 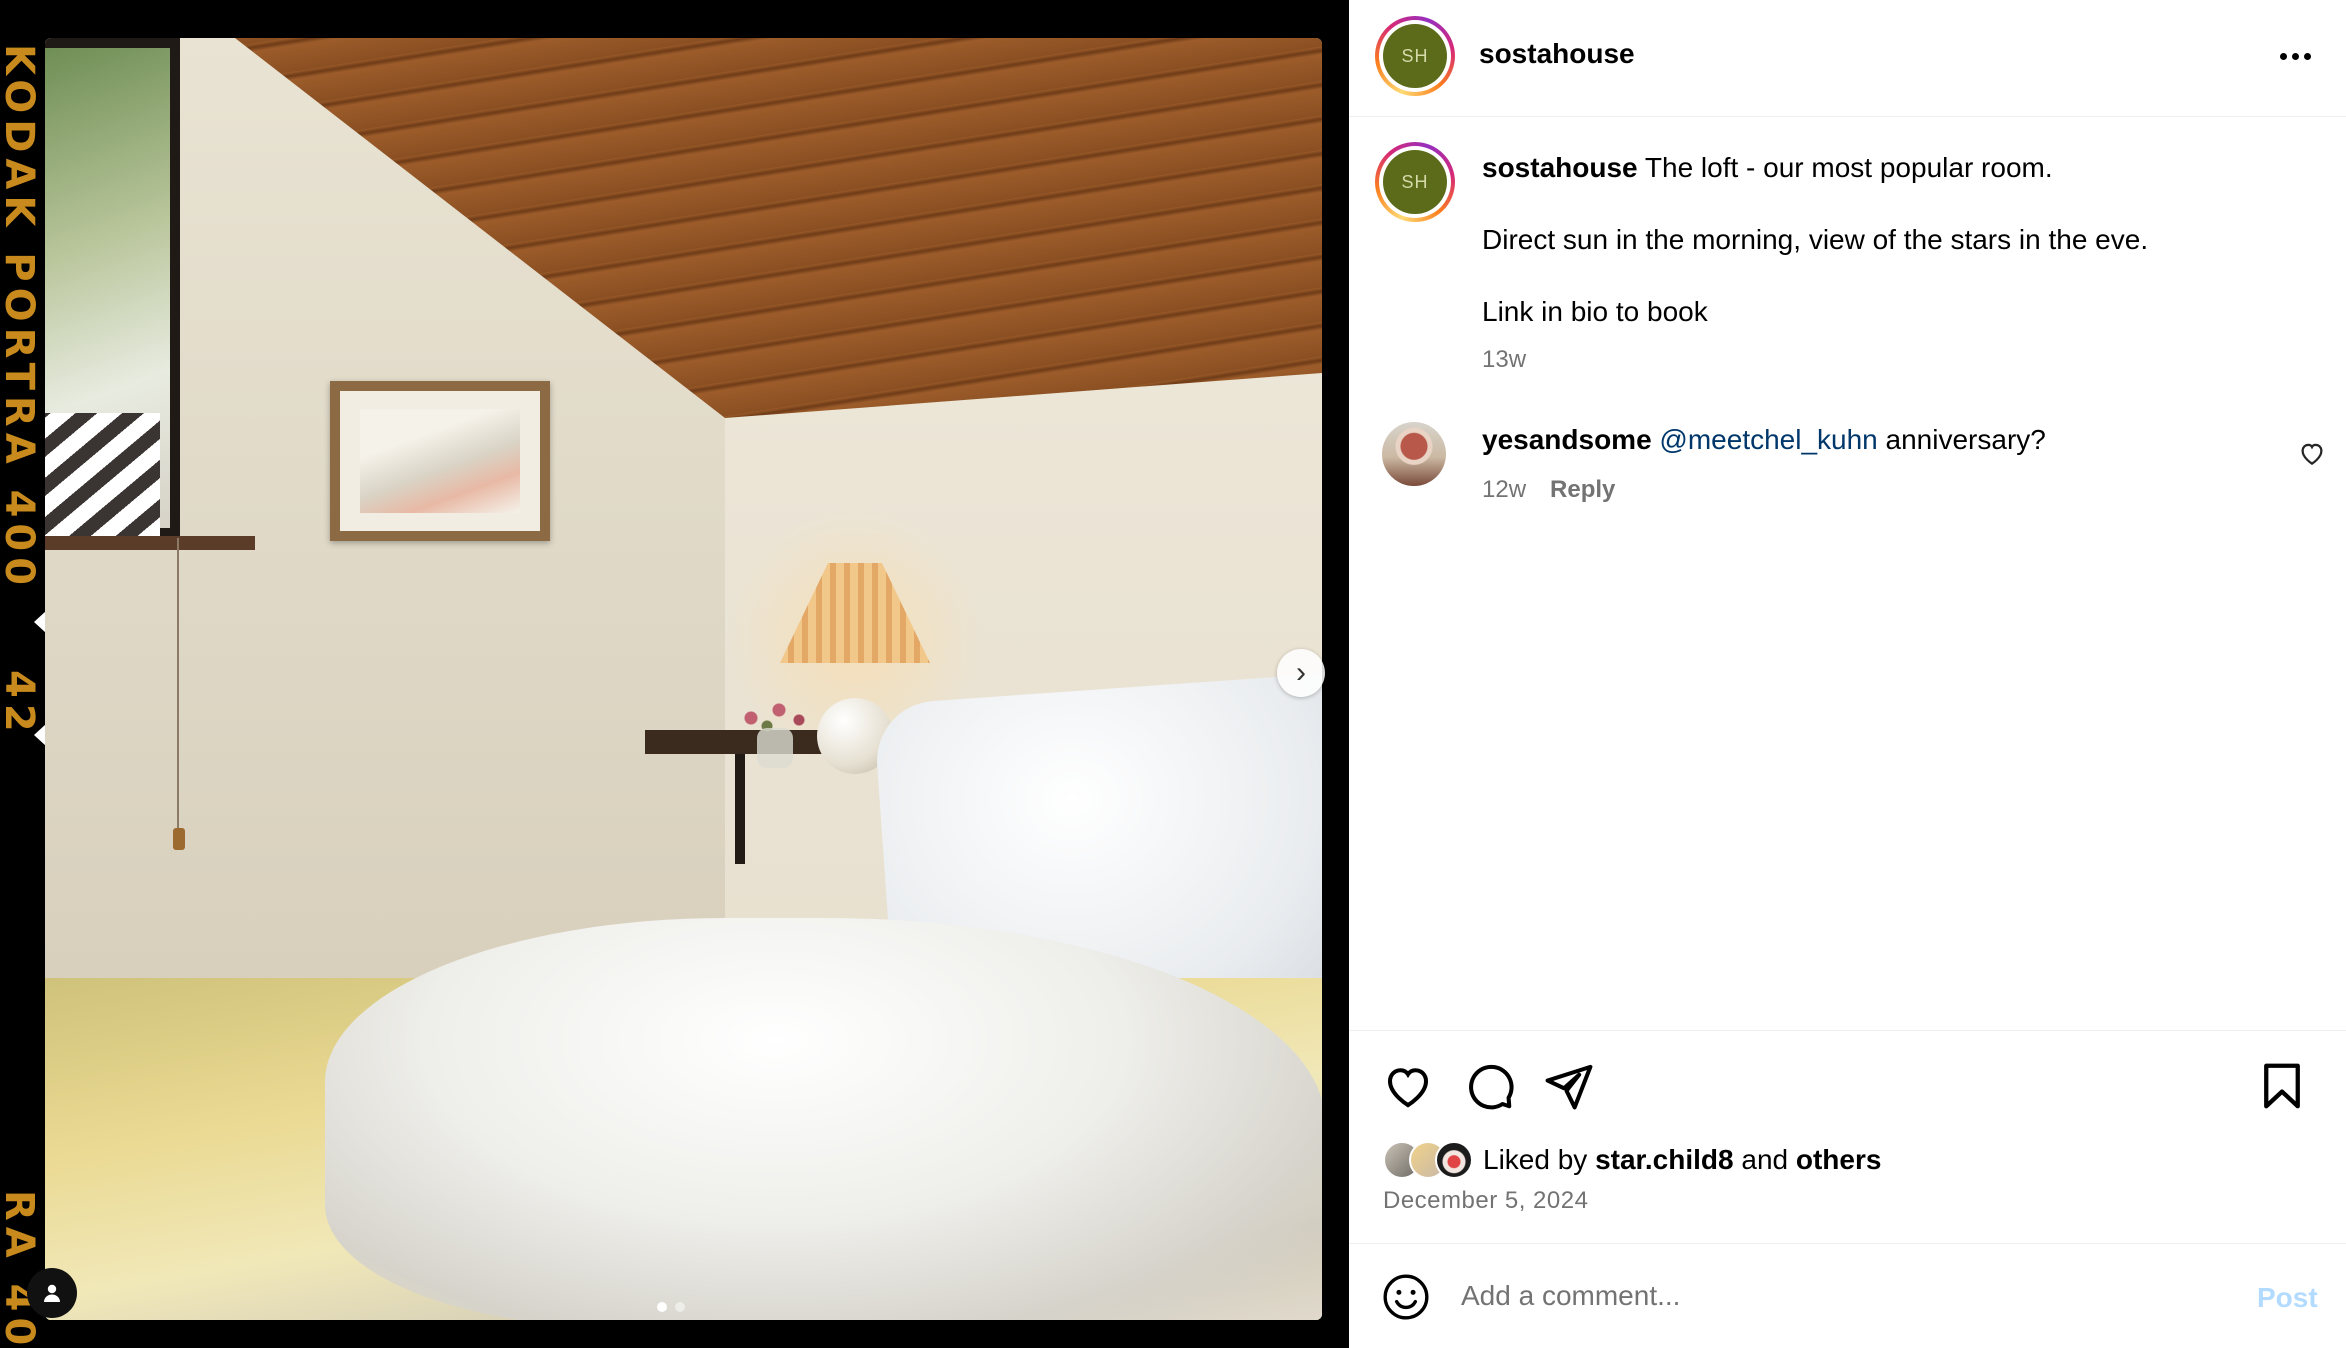 What do you see at coordinates (102, 475) in the screenshot?
I see `photo-window-shade` at bounding box center [102, 475].